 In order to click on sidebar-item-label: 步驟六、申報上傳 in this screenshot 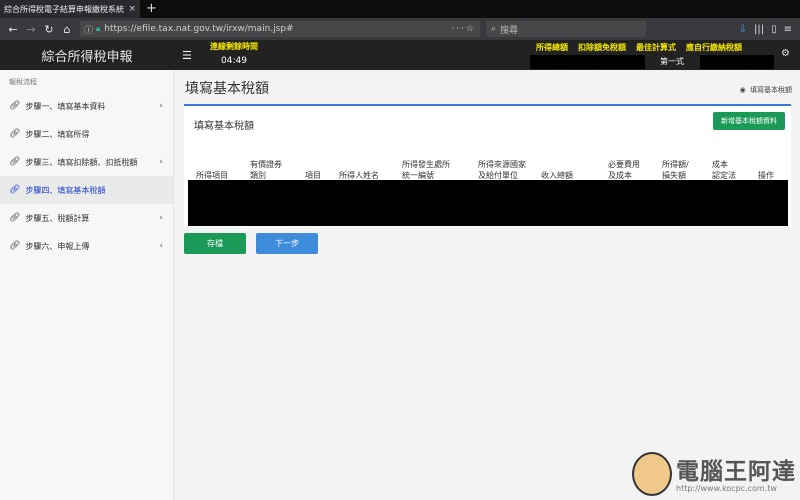, I will do `click(57, 246)`.